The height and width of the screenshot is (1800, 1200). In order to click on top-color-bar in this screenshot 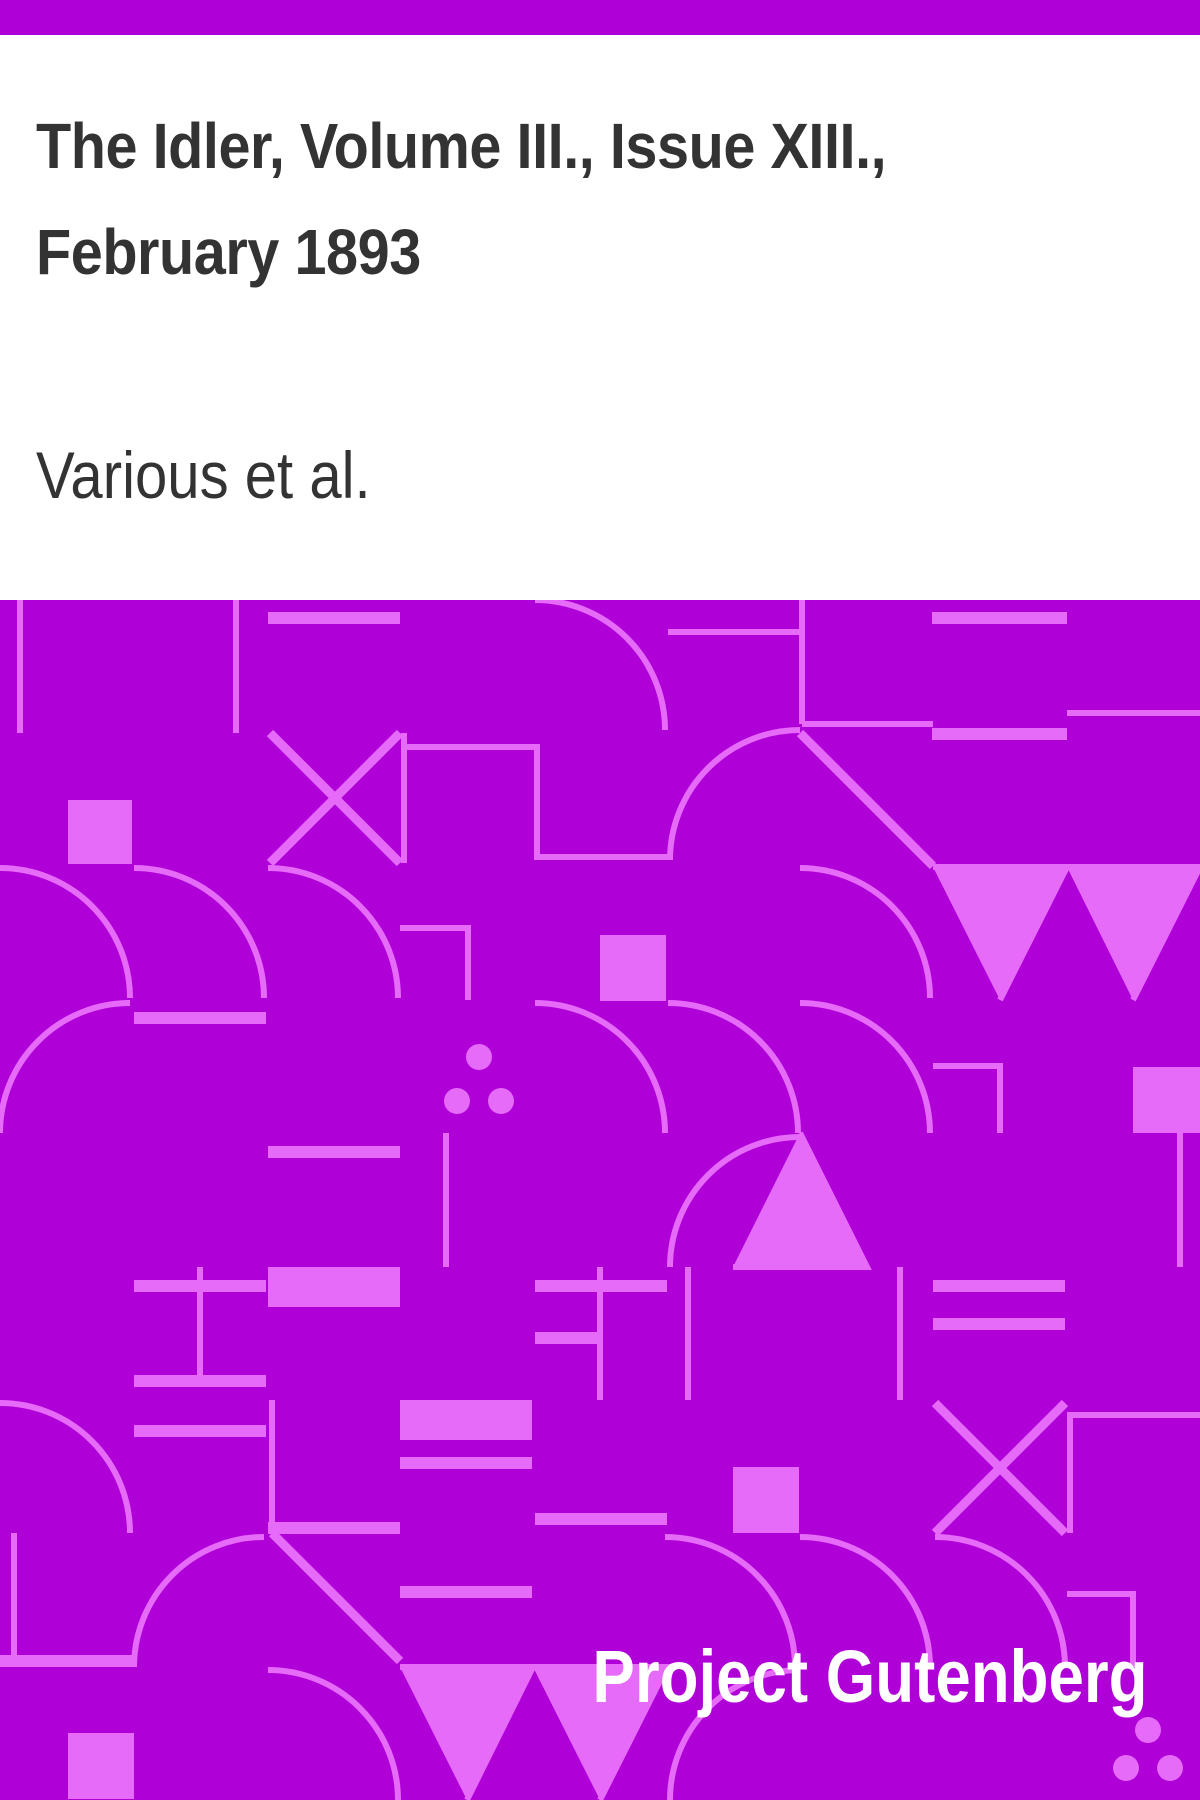, I will do `click(600, 17)`.